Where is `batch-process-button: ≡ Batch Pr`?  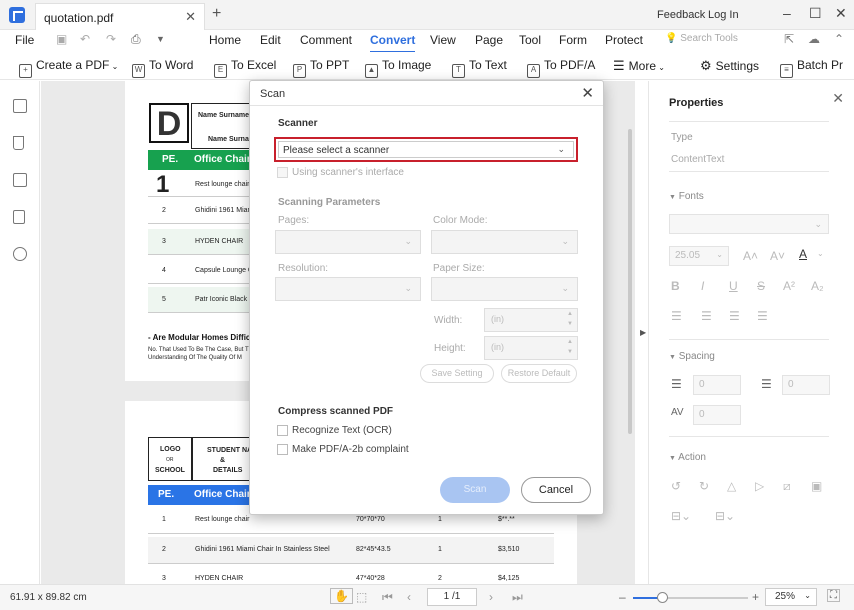 batch-process-button: ≡ Batch Pr is located at coordinates (811, 68).